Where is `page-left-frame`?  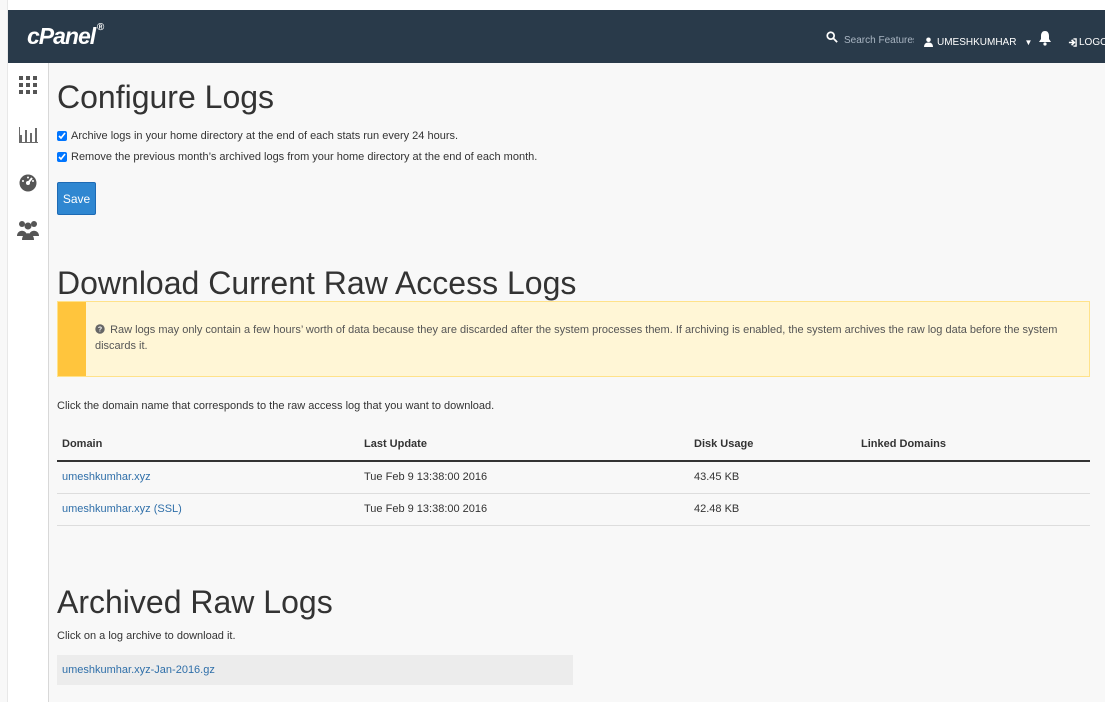 page-left-frame is located at coordinates (4, 351).